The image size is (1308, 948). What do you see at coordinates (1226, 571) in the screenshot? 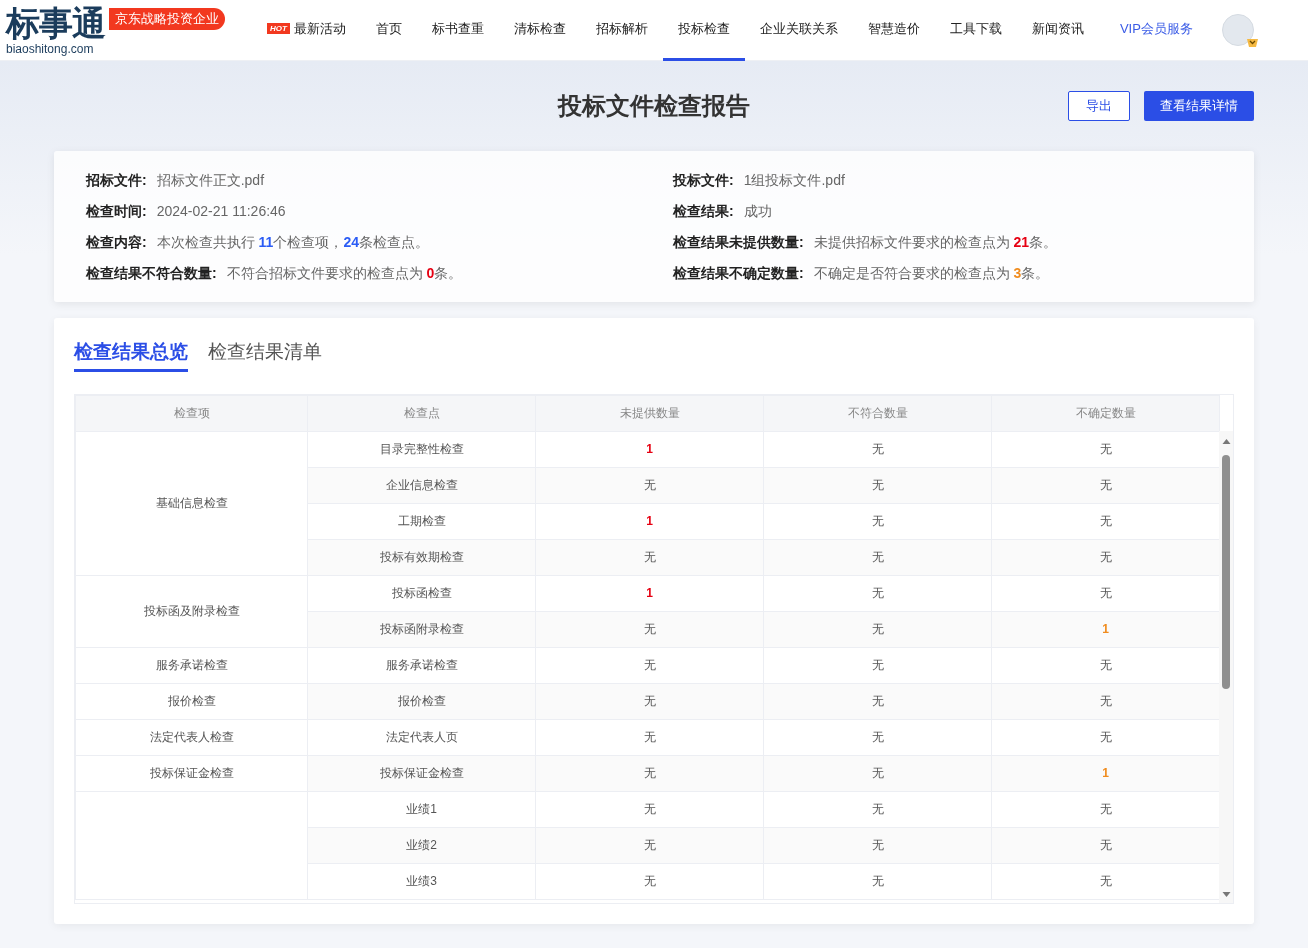
I see `scroll-thumb` at bounding box center [1226, 571].